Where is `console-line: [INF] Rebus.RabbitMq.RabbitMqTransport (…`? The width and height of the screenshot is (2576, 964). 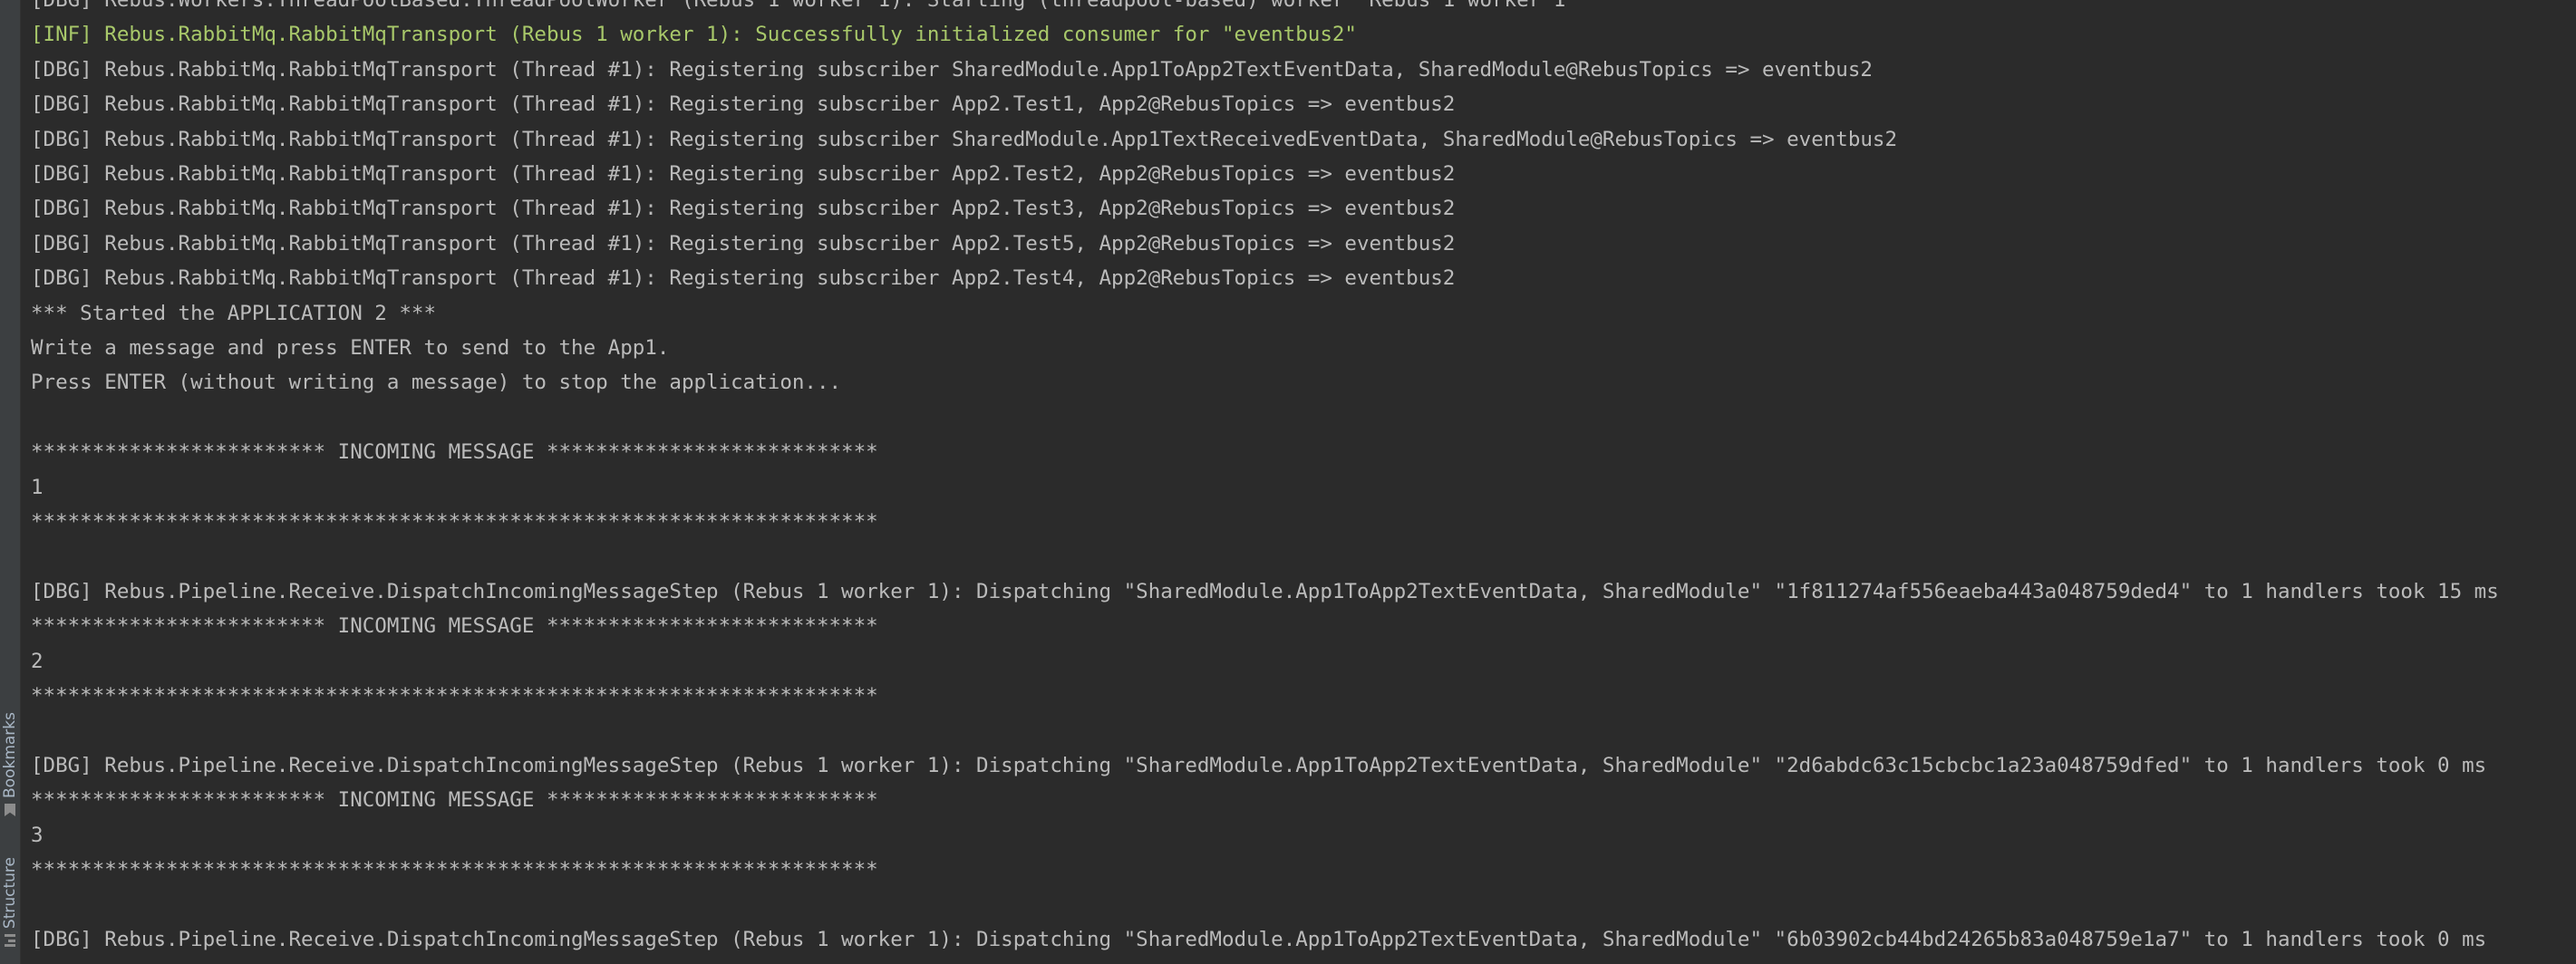 console-line: [INF] Rebus.RabbitMq.RabbitMqTransport (… is located at coordinates (694, 35).